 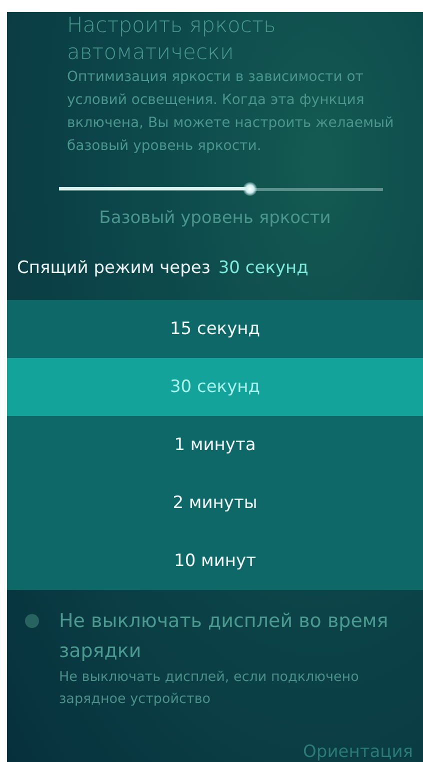 I want to click on setting-title: Настроить яркость автоматически, so click(x=233, y=39).